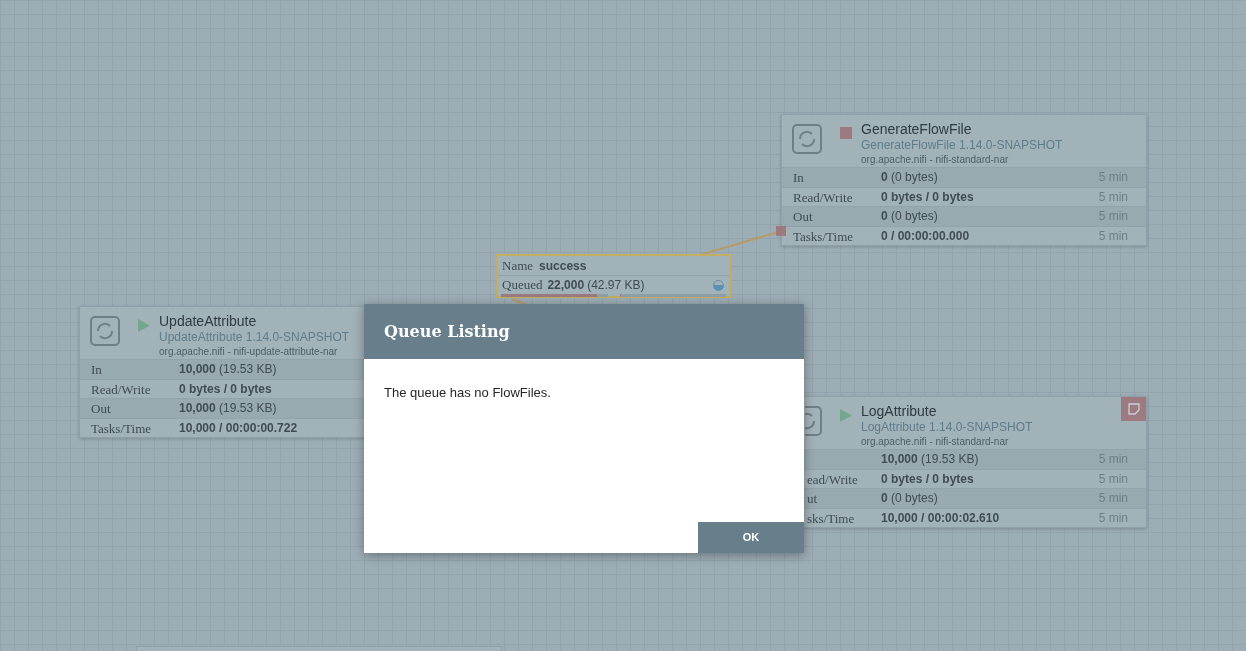 Image resolution: width=1246 pixels, height=651 pixels. What do you see at coordinates (208, 321) in the screenshot?
I see `processor-name: UpdateAttribute` at bounding box center [208, 321].